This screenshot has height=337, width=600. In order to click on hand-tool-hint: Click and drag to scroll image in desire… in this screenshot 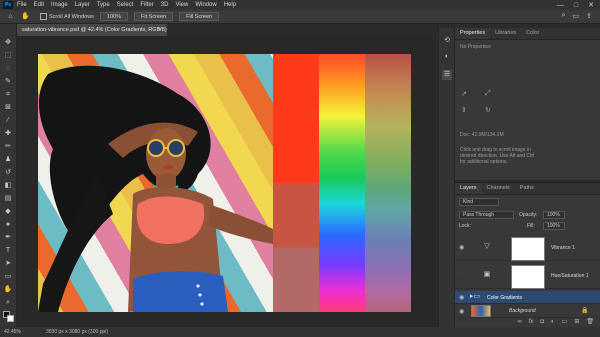, I will do `click(497, 156)`.